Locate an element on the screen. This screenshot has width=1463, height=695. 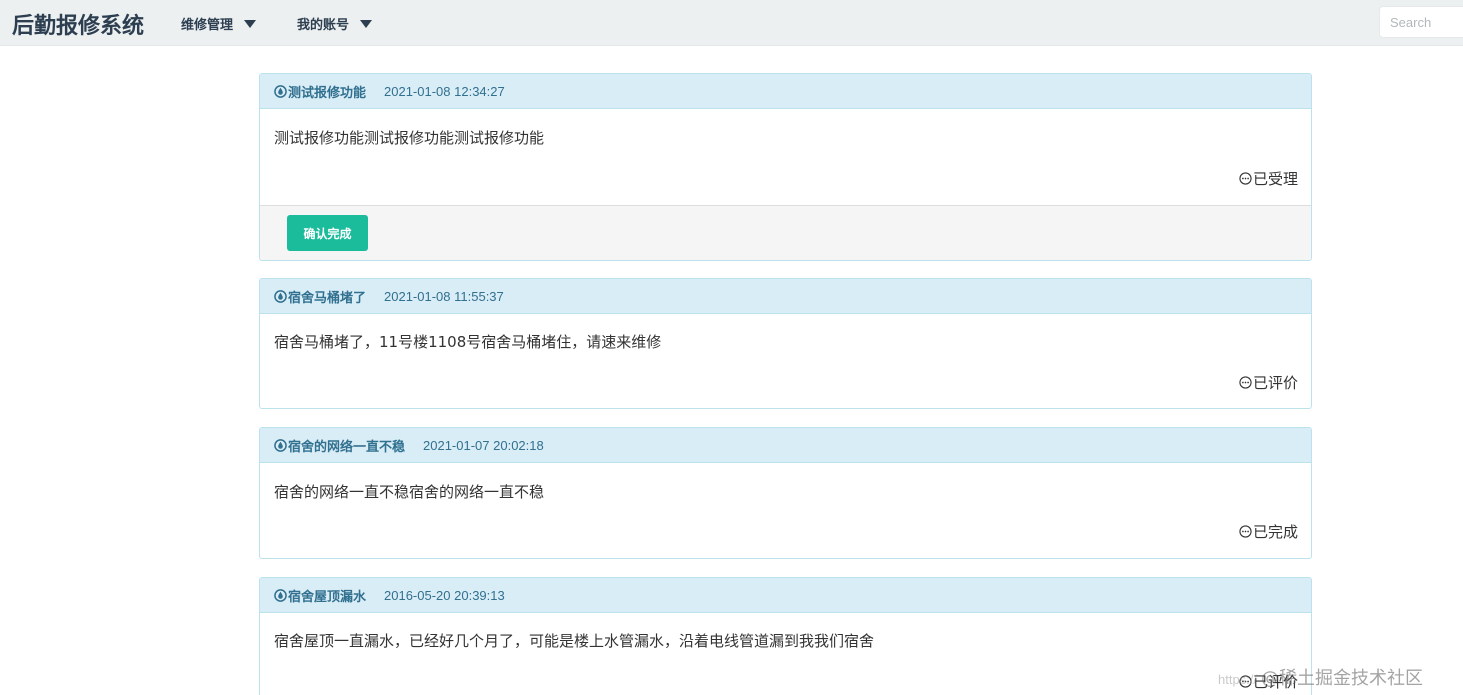
repair-title: 宿舍的网络一直不稳 is located at coordinates (339, 445).